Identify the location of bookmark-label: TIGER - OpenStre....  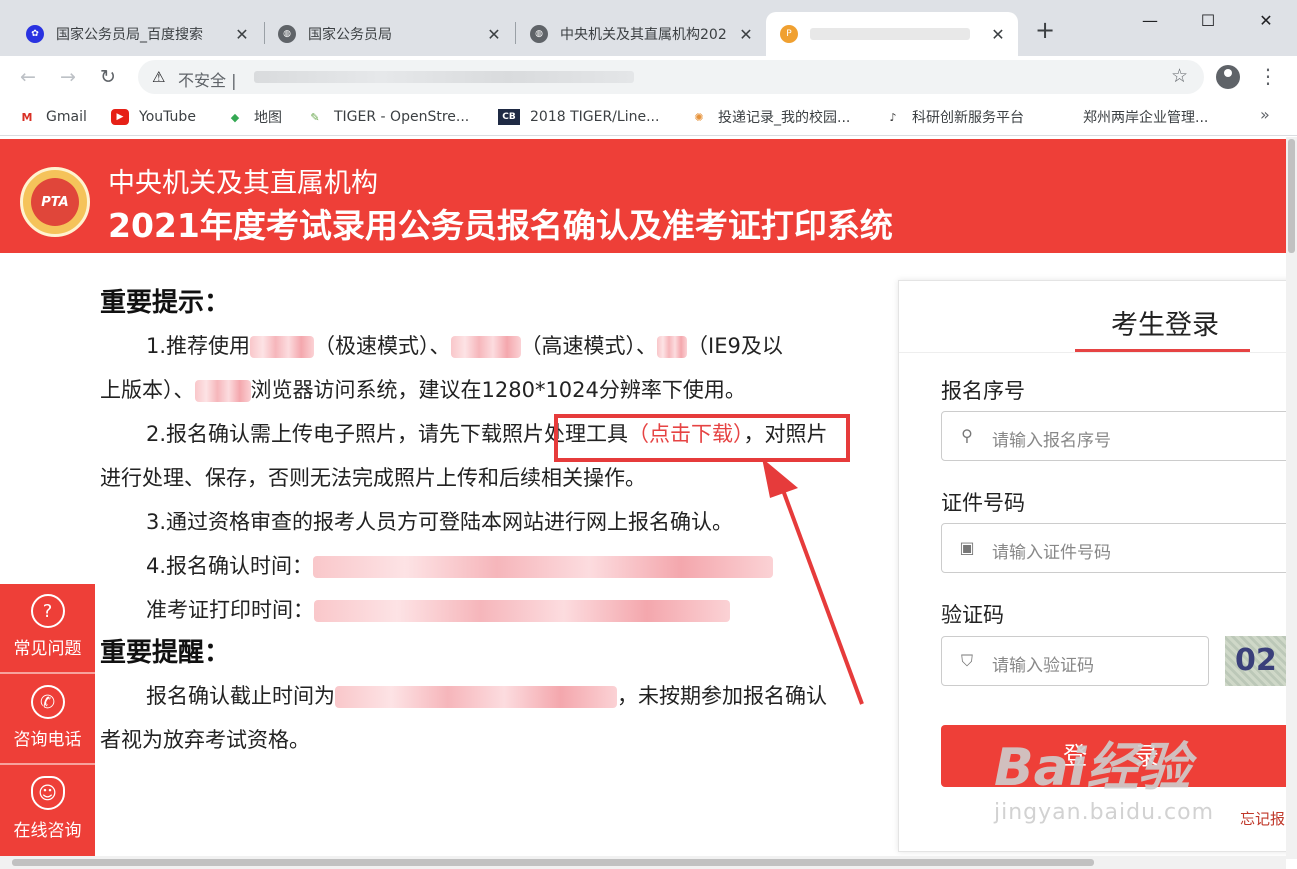
(402, 117).